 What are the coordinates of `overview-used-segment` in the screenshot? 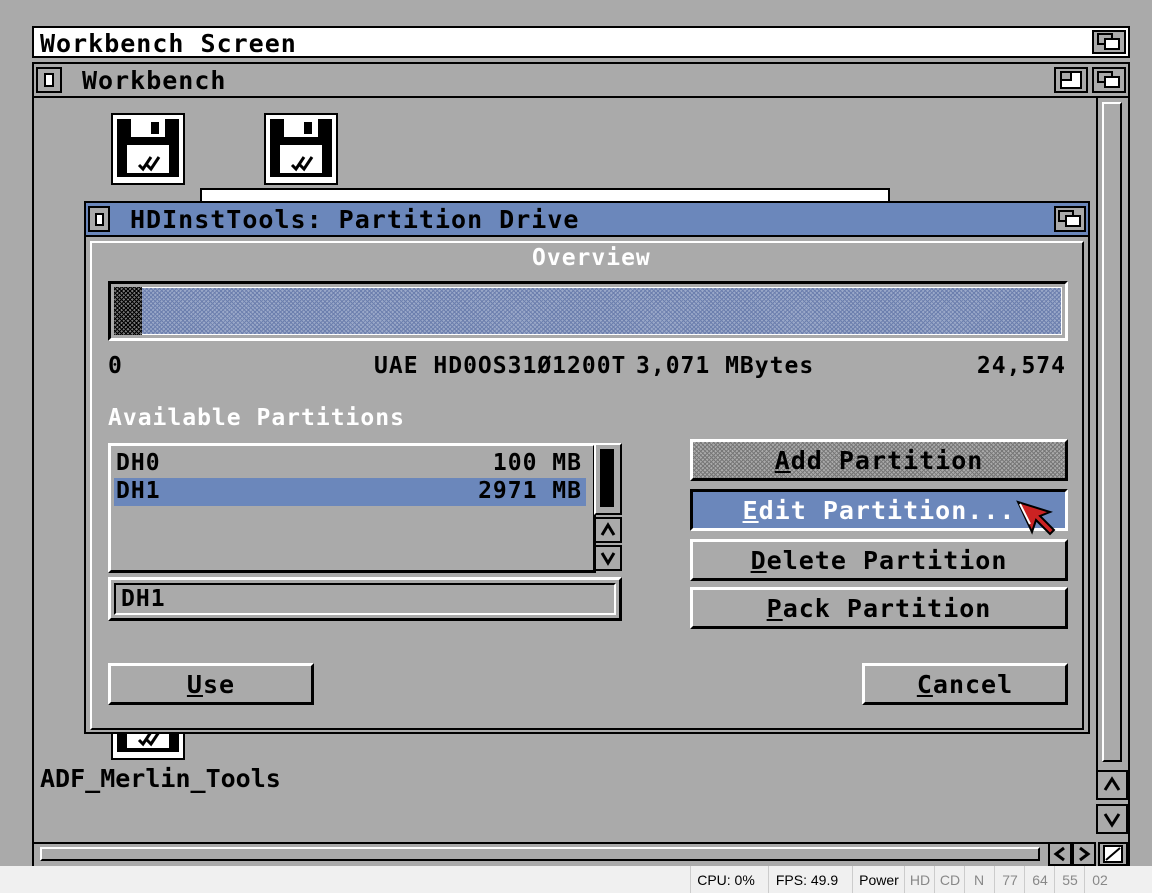 It's located at (128, 311).